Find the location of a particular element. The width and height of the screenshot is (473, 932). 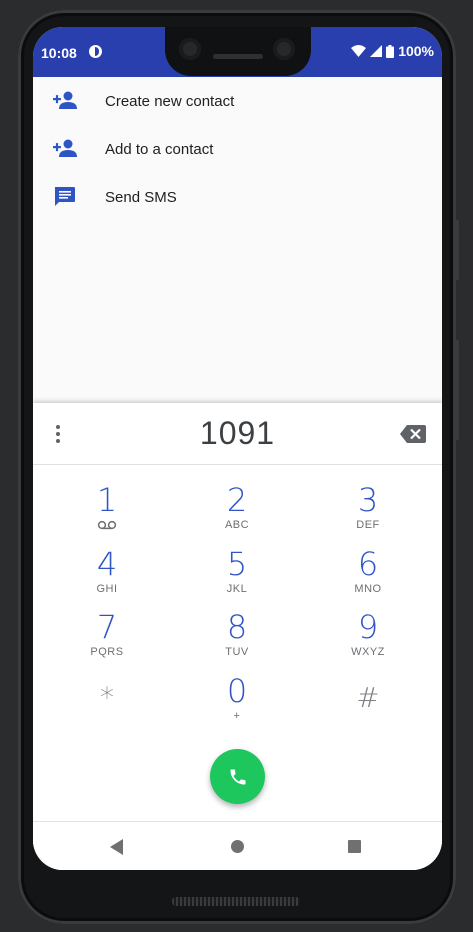

menu-item-label: Send SMS is located at coordinates (141, 197).